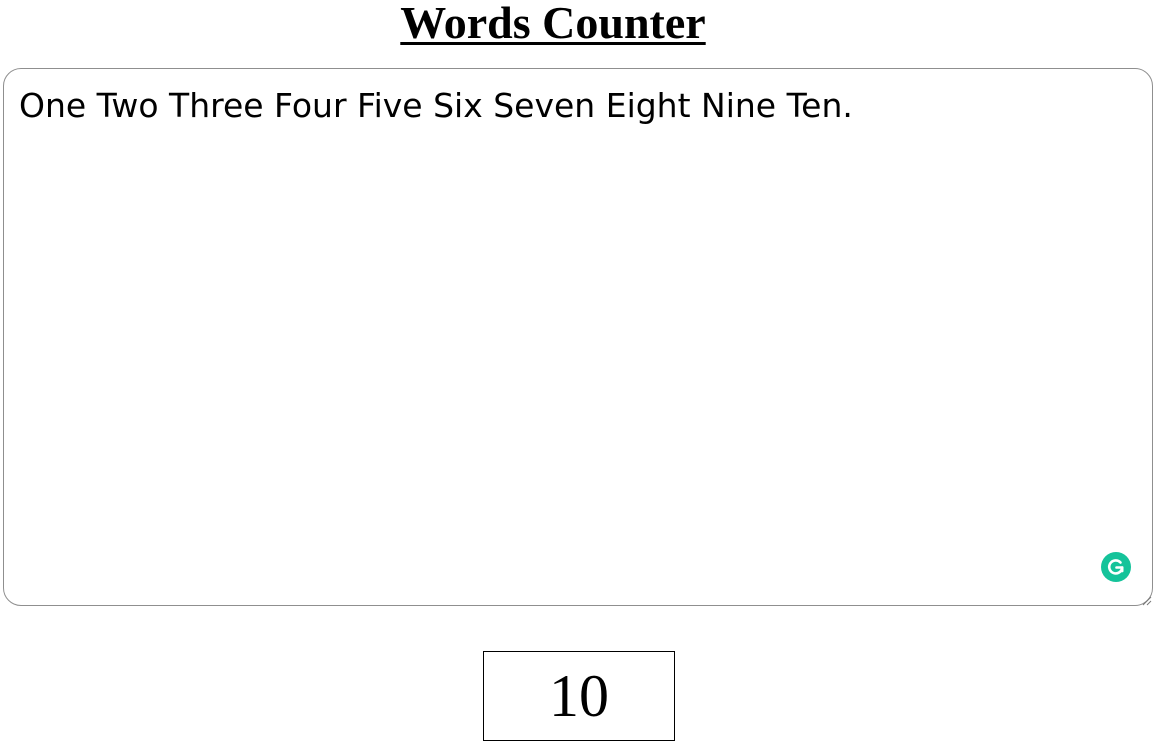 The width and height of the screenshot is (1166, 749). What do you see at coordinates (579, 696) in the screenshot?
I see `word-count-display: 10` at bounding box center [579, 696].